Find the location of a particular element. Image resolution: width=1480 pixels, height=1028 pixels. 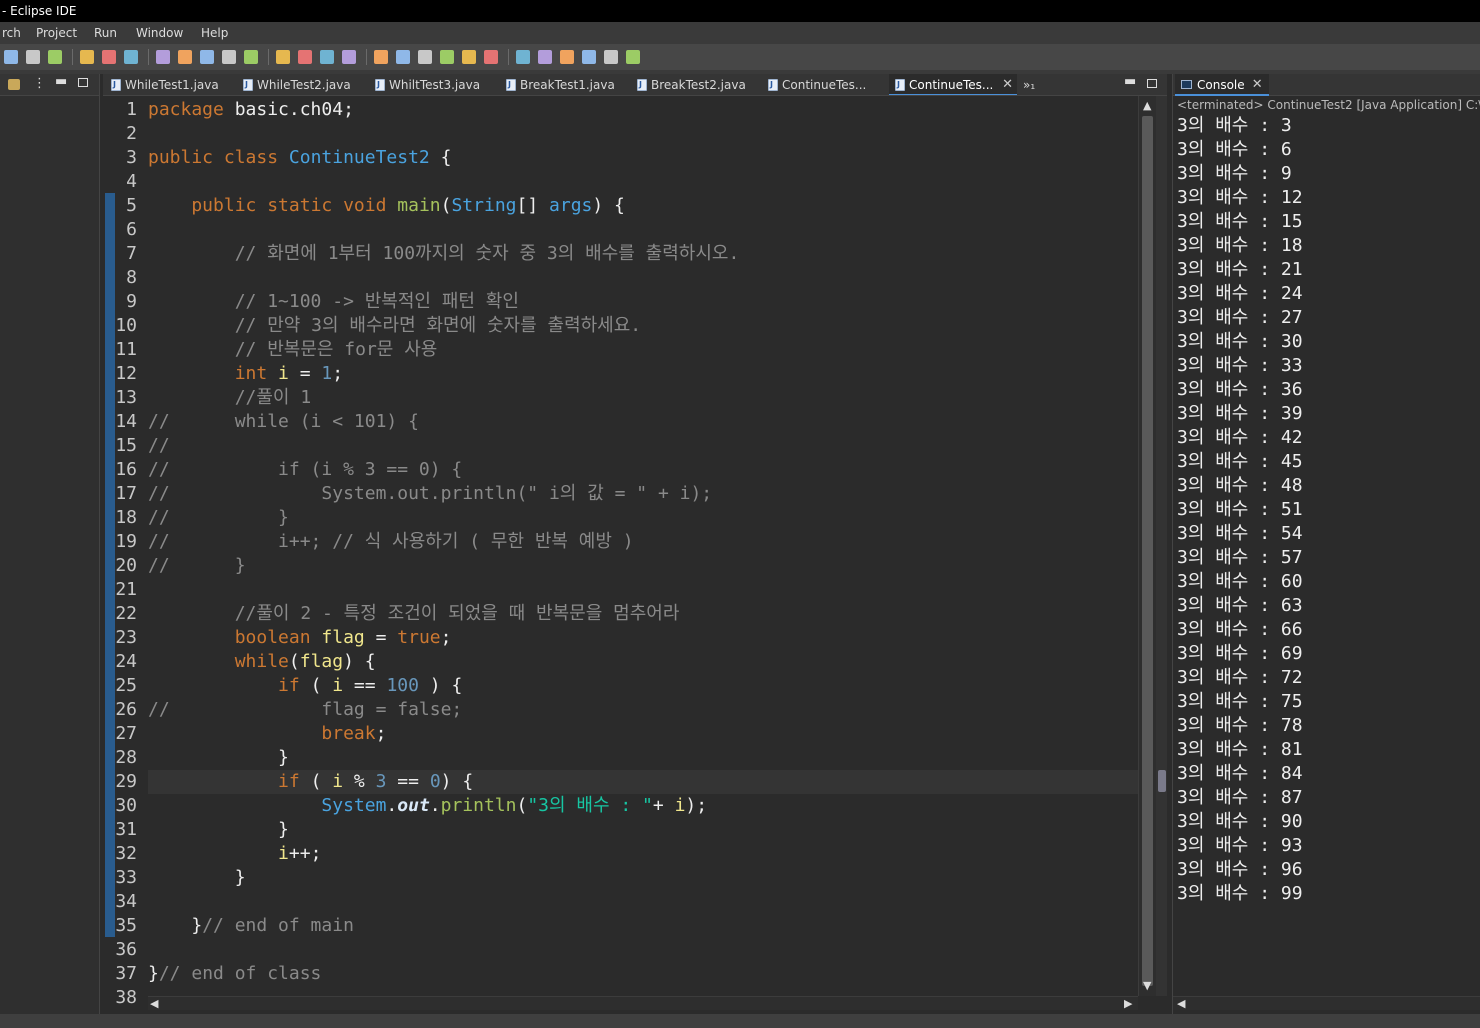

horizontal-scrollbar: ◀ ▶ is located at coordinates (643, 1003).